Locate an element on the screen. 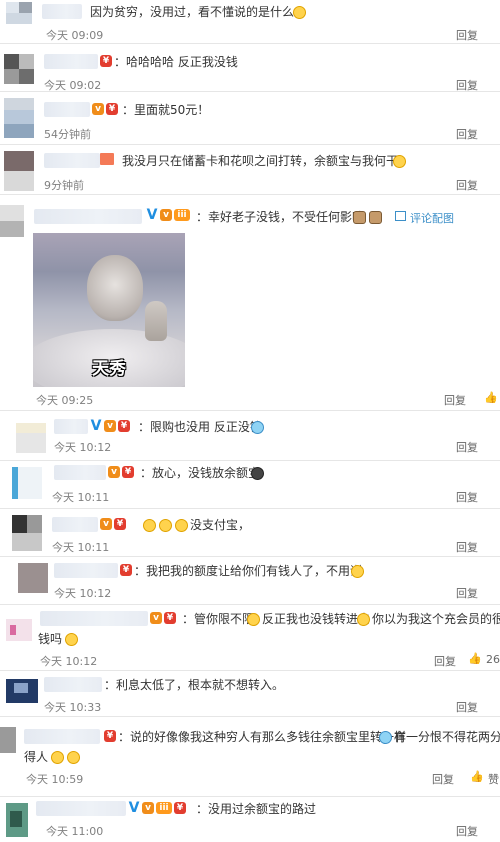 The width and height of the screenshot is (500, 842). user-badges: V v iii is located at coordinates (168, 215).